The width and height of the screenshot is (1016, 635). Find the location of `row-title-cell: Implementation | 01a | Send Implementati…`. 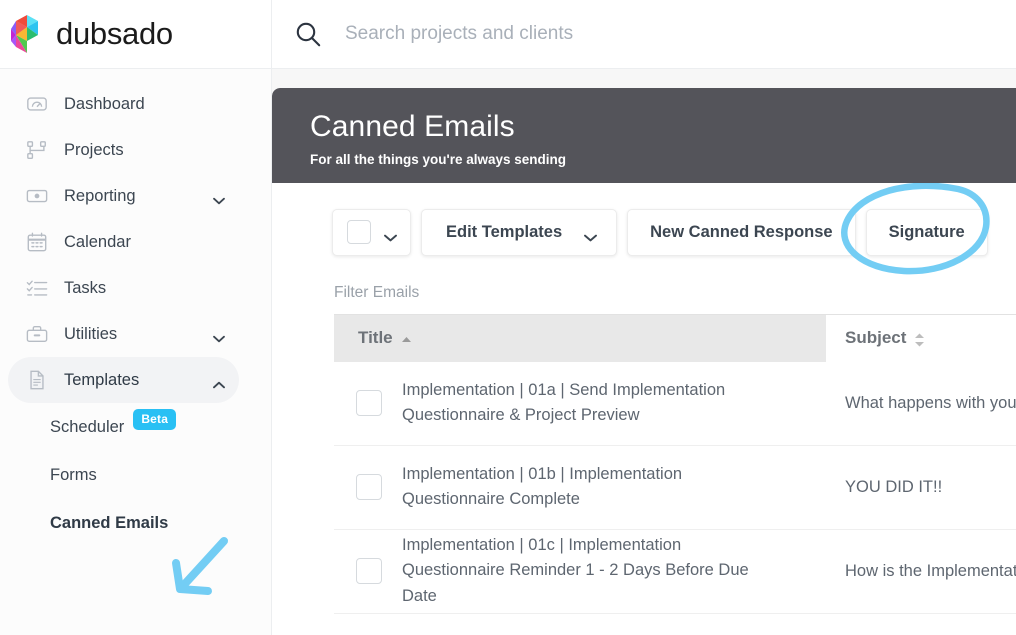

row-title-cell: Implementation | 01a | Send Implementati… is located at coordinates (580, 403).